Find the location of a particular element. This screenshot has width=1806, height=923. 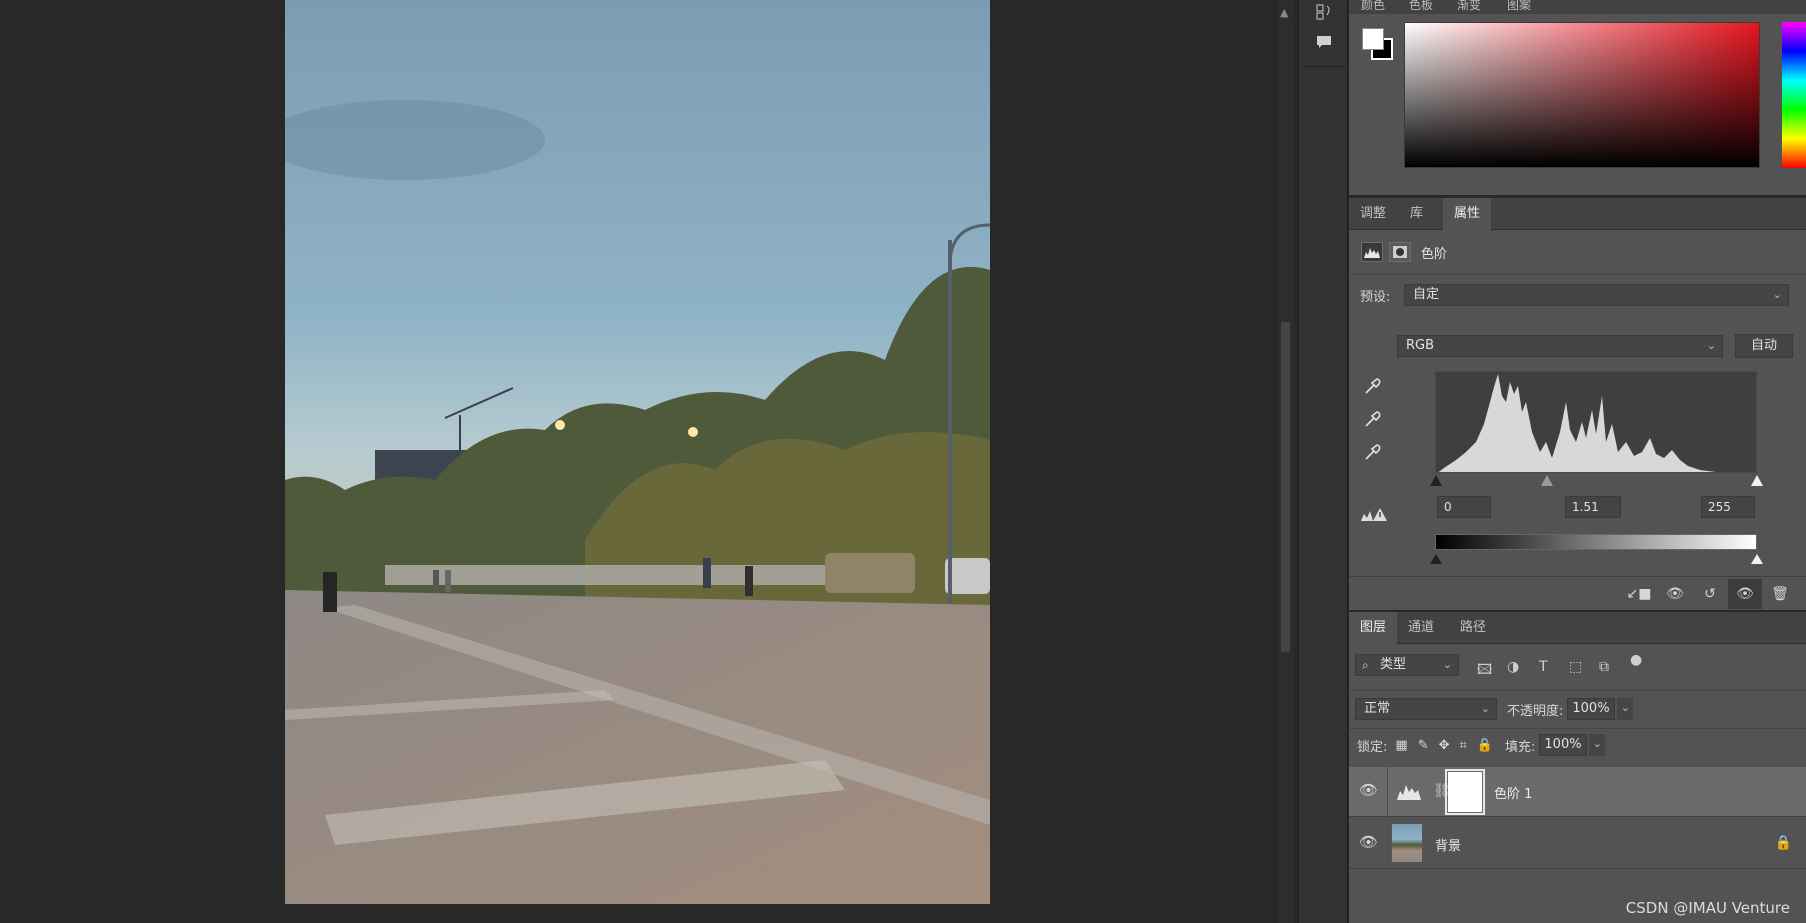

search-icon: ⌕ is located at coordinates (1365, 665).